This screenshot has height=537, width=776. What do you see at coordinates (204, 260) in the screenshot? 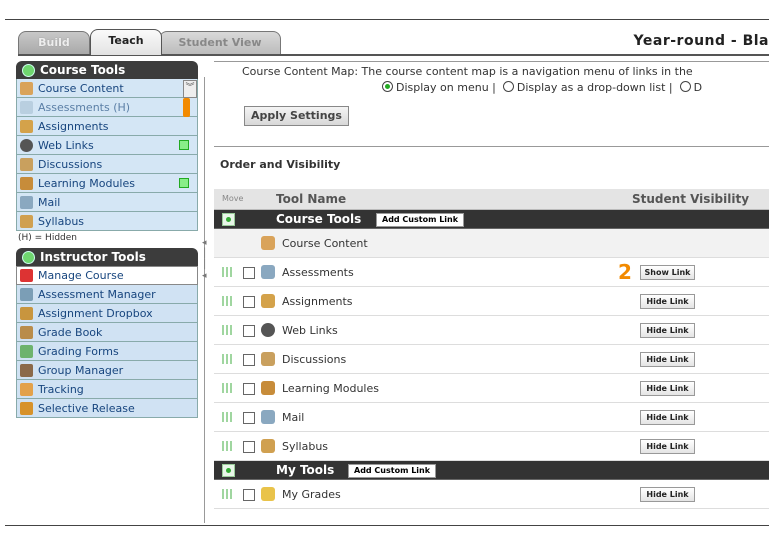
I see `collapse-panel-arrow-icon: ◂ │ │ ◂` at bounding box center [204, 260].